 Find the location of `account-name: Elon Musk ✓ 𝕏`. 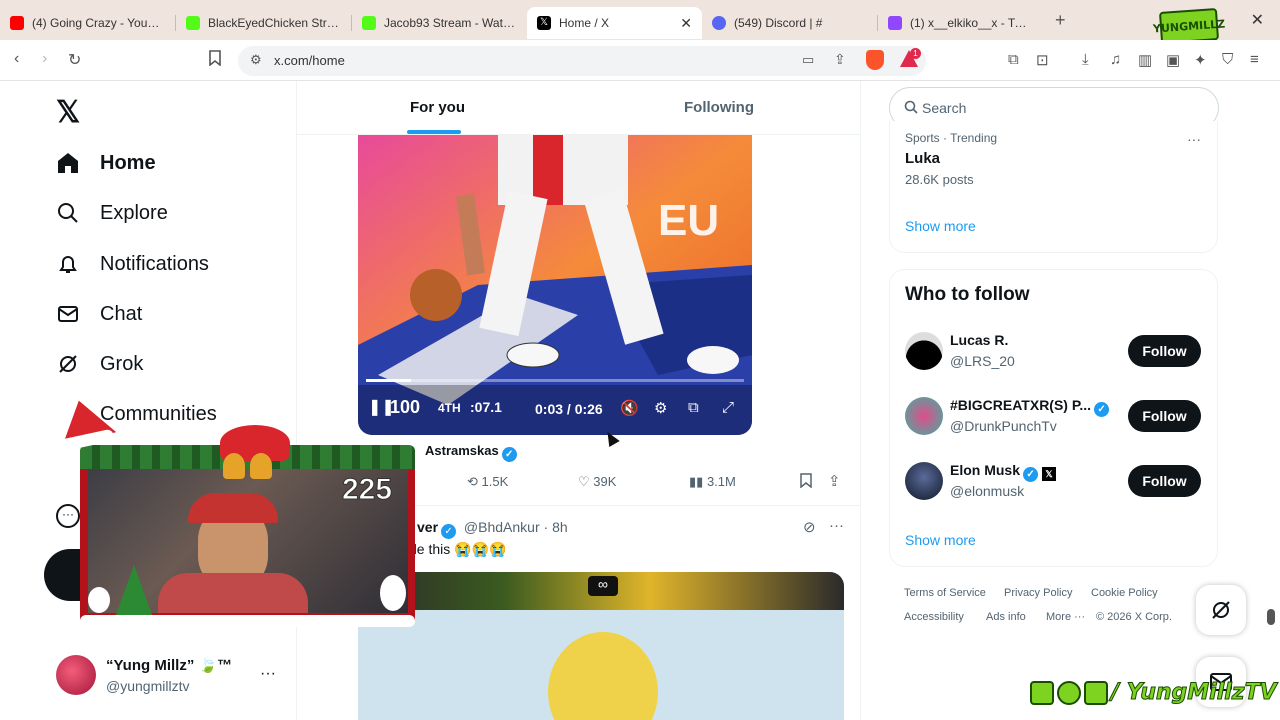

account-name: Elon Musk ✓ 𝕏 is located at coordinates (1003, 472).